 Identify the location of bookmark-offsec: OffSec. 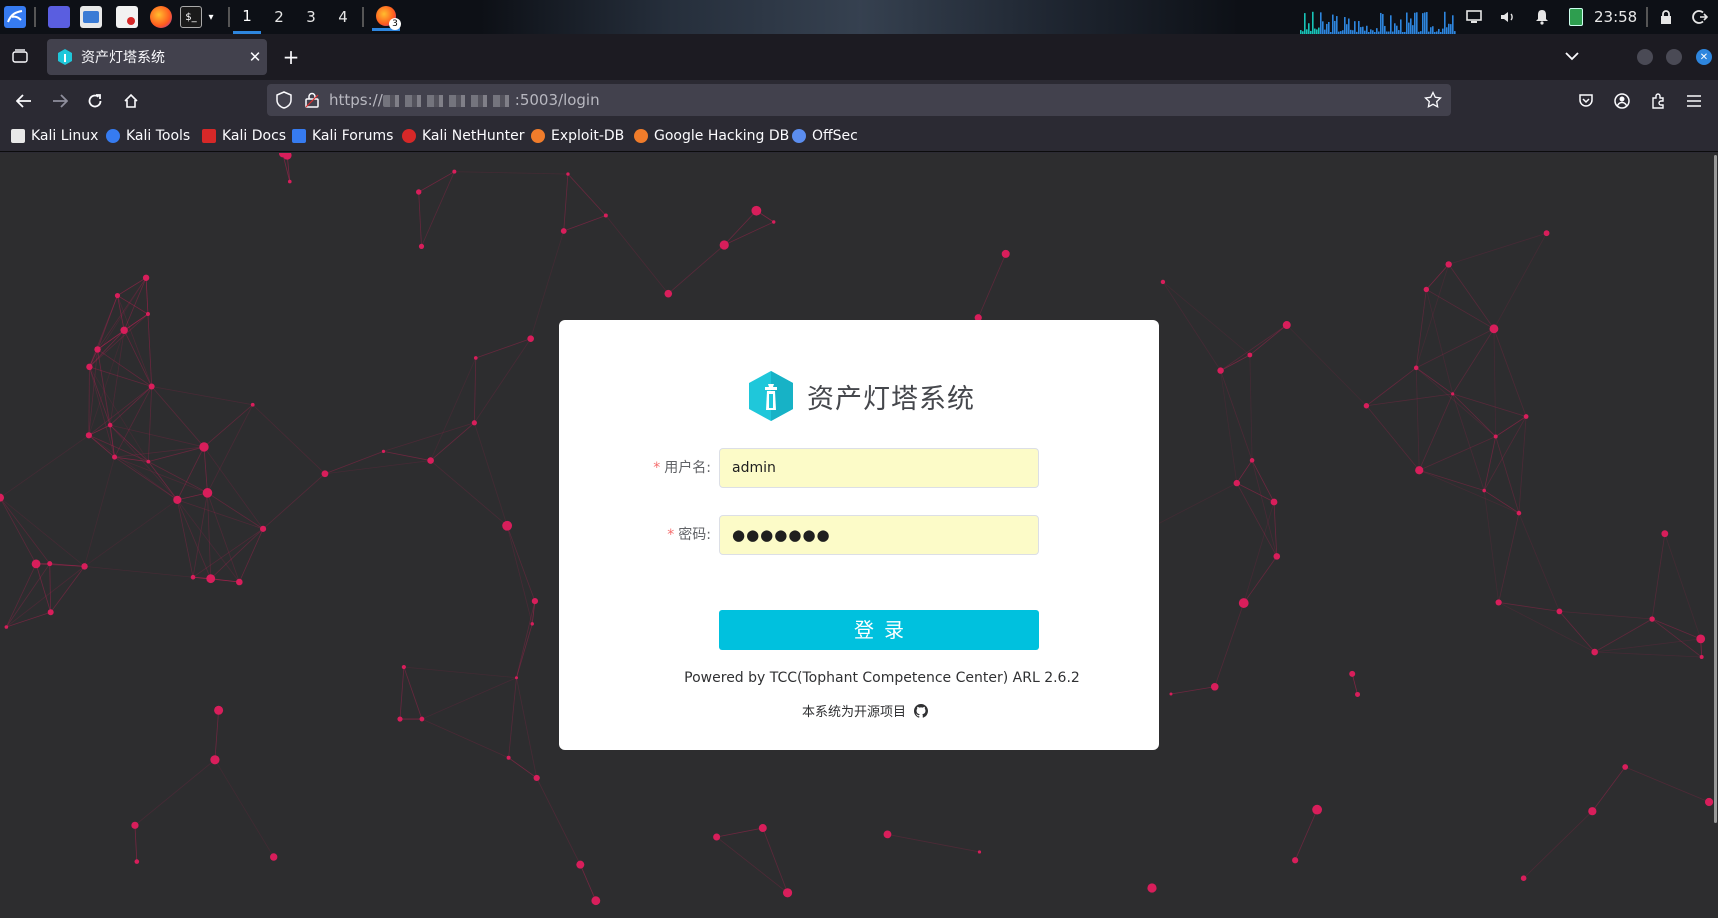
(825, 136).